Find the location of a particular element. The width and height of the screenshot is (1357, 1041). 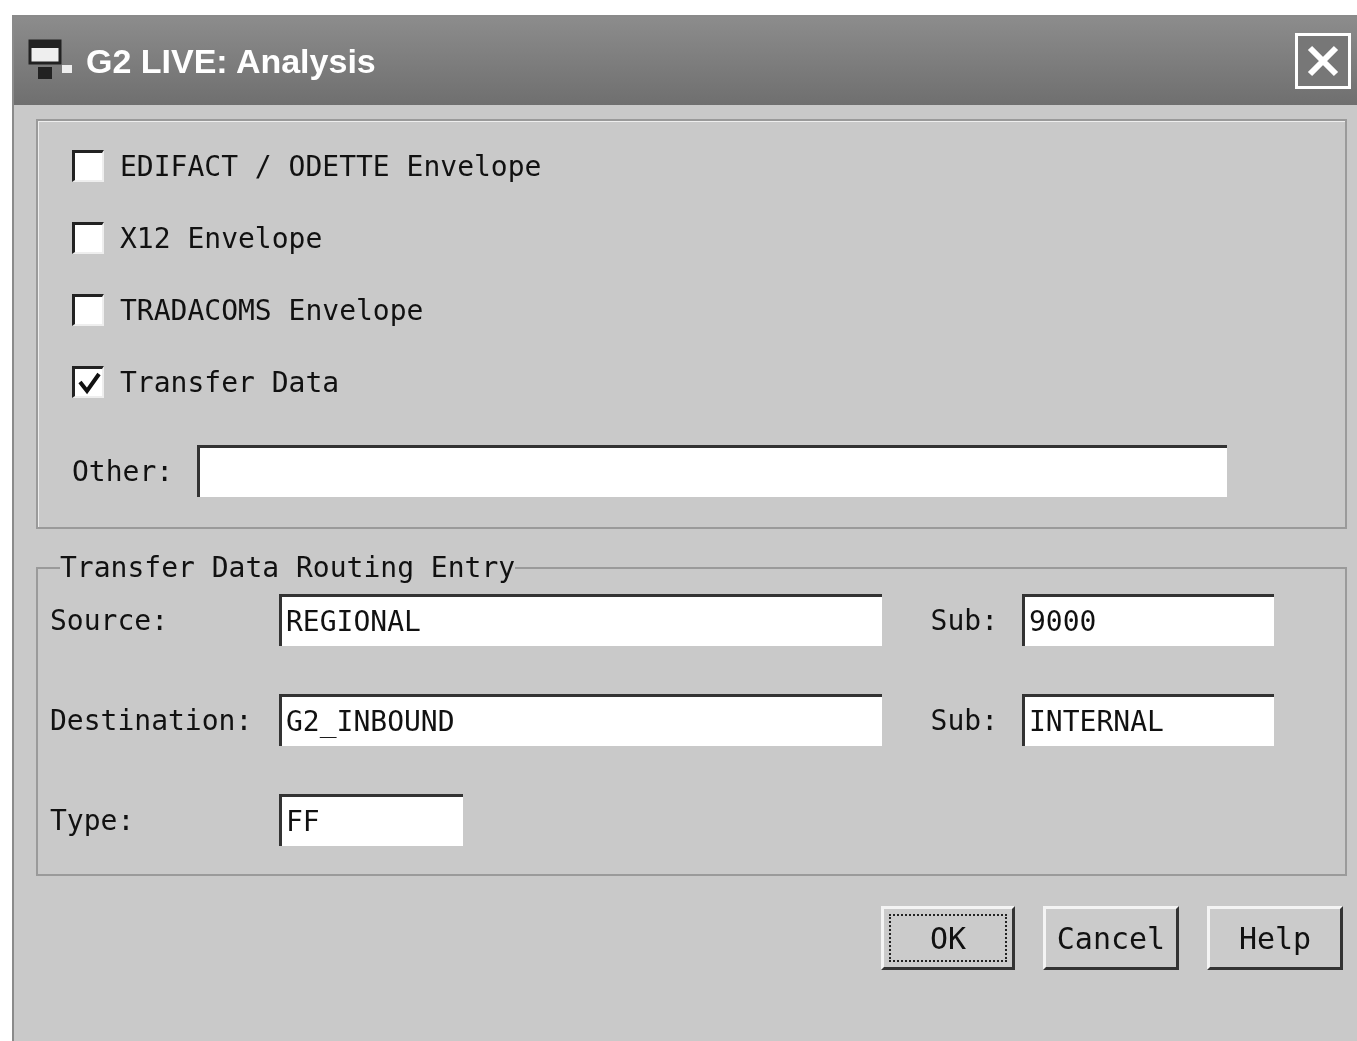

text-field: INTERNAL is located at coordinates (1148, 720).